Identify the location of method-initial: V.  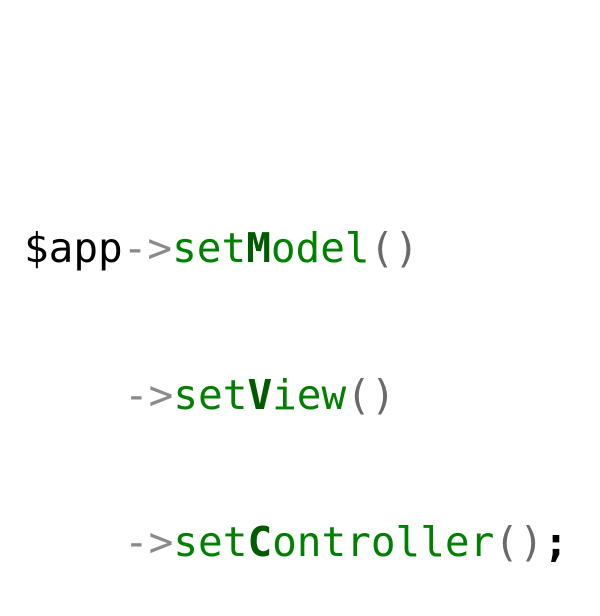
(260, 395).